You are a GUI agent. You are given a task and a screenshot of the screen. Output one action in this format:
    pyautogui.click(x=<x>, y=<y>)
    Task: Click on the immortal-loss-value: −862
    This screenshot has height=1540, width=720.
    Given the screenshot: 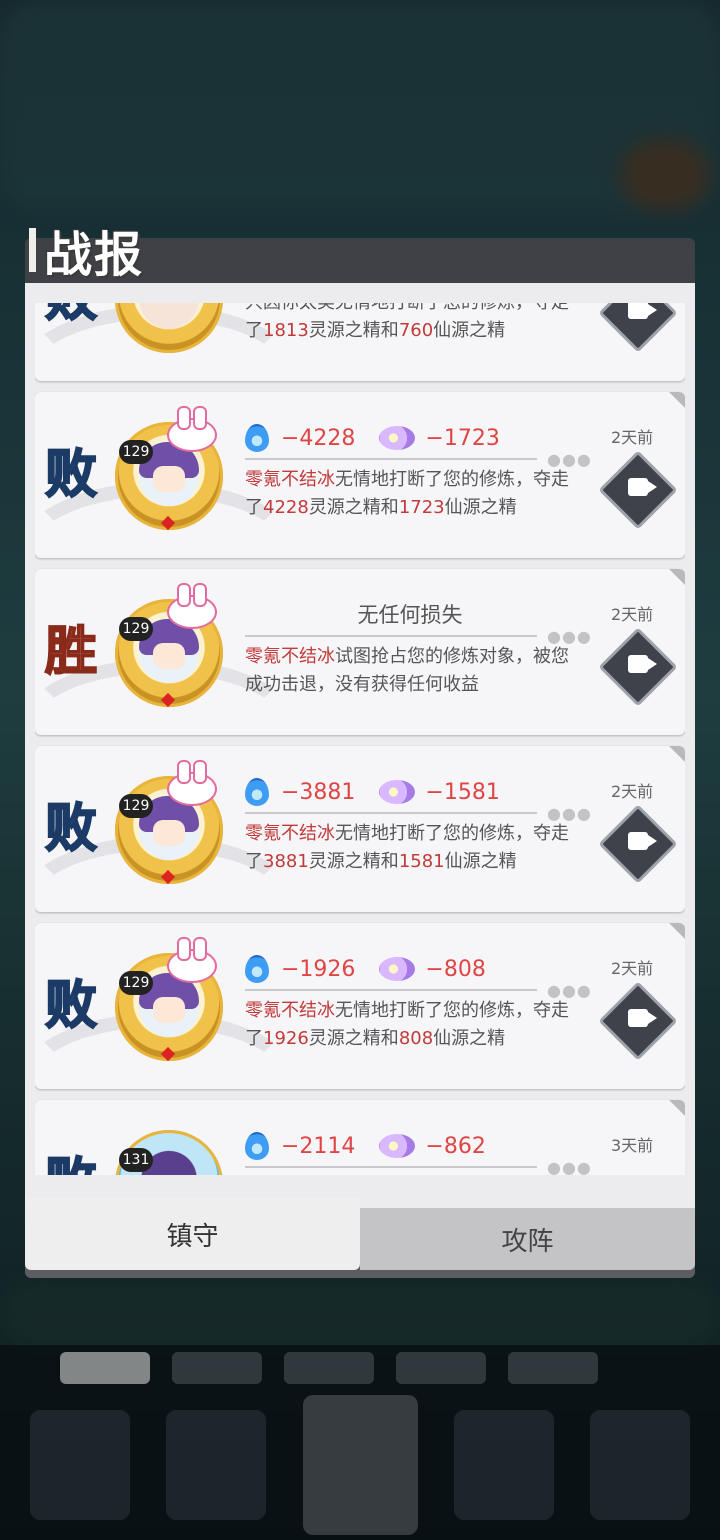 What is the action you would take?
    pyautogui.click(x=455, y=1146)
    